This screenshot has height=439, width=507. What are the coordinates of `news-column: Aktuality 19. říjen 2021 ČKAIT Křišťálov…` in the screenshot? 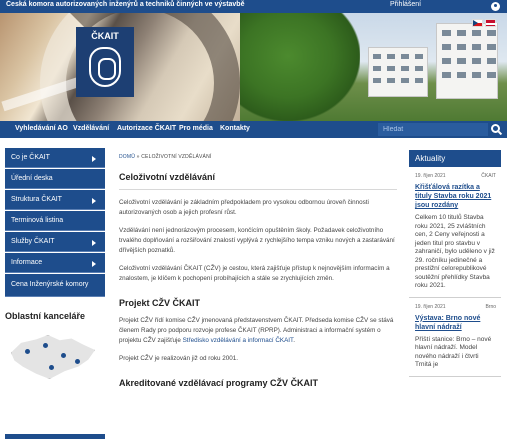 It's located at (455, 263).